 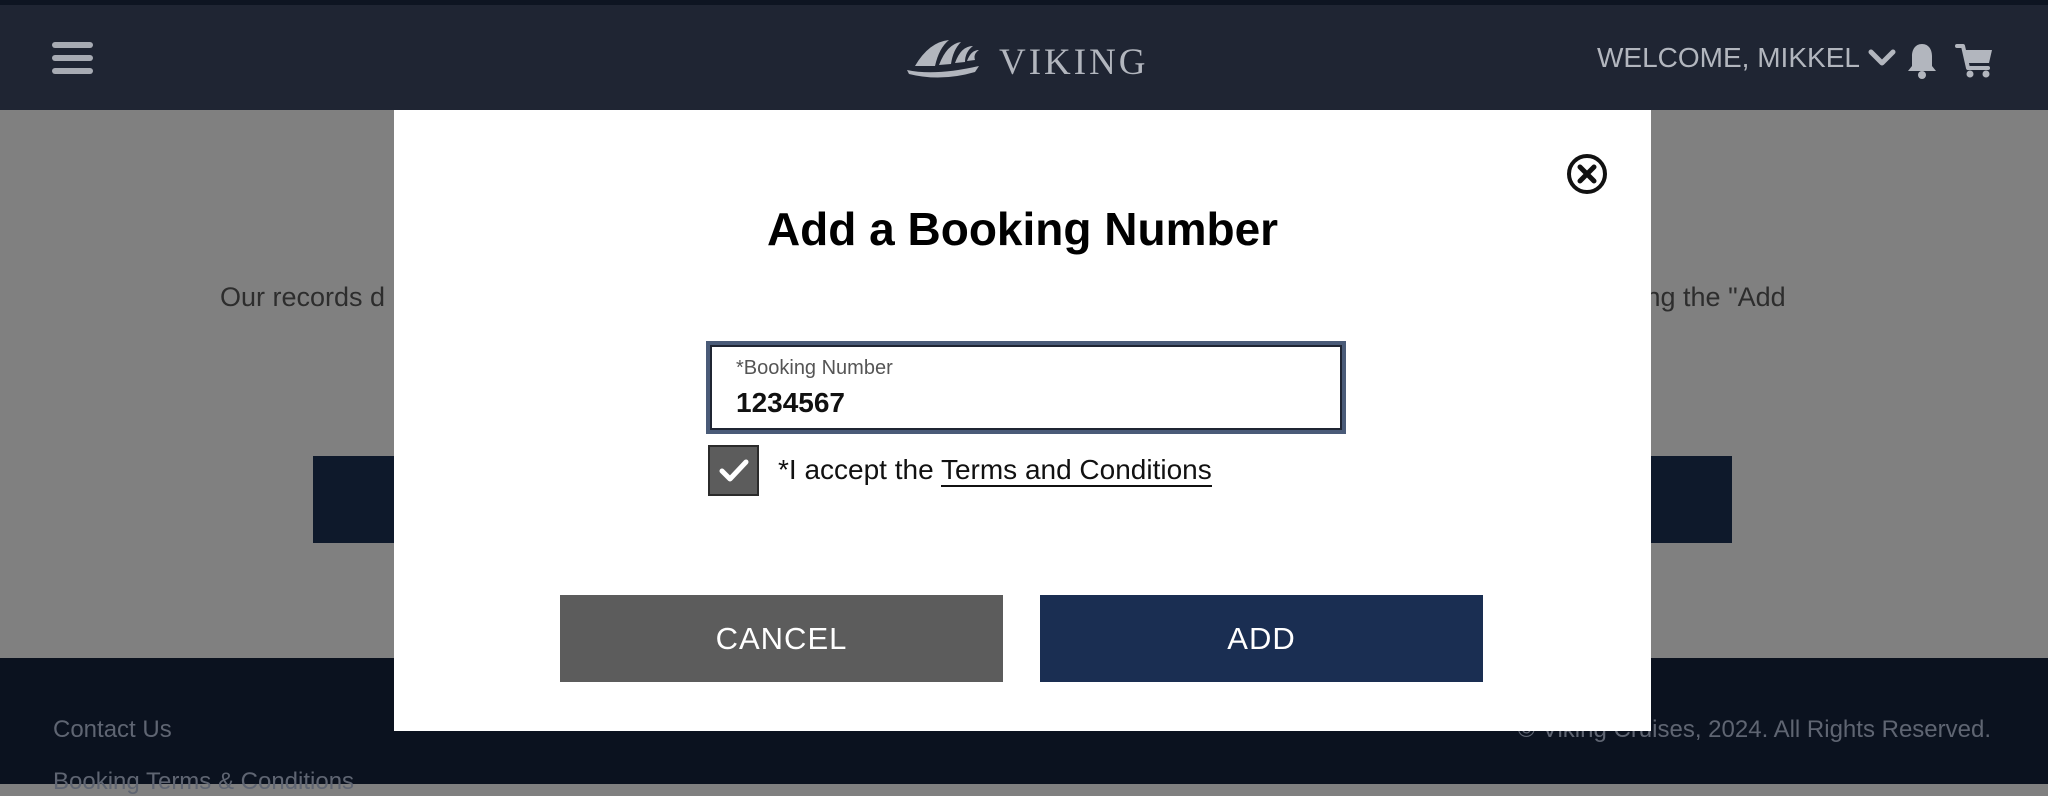 I want to click on add-button: ADD, so click(x=1261, y=638).